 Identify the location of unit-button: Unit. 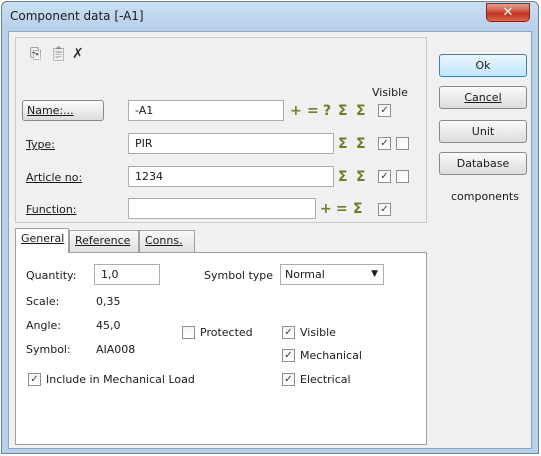
(483, 131).